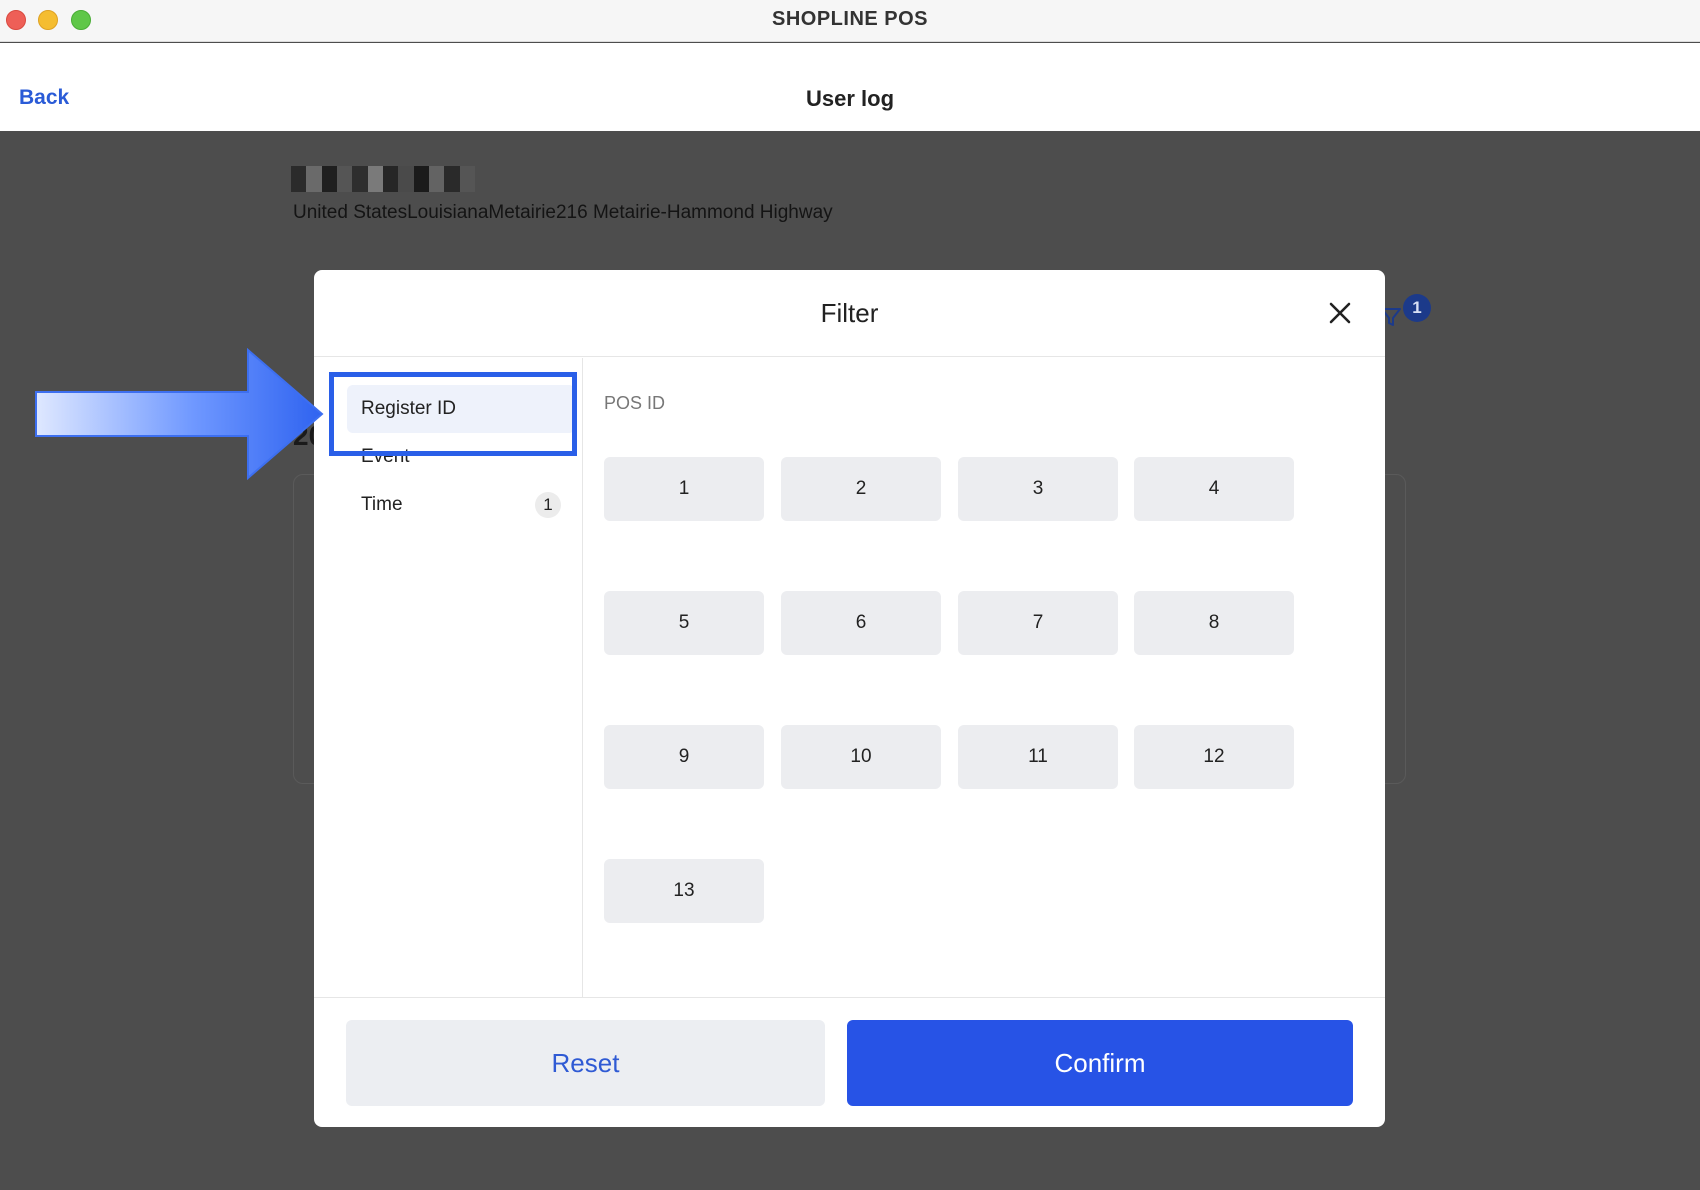  I want to click on pos-id-option: 7, so click(1038, 623).